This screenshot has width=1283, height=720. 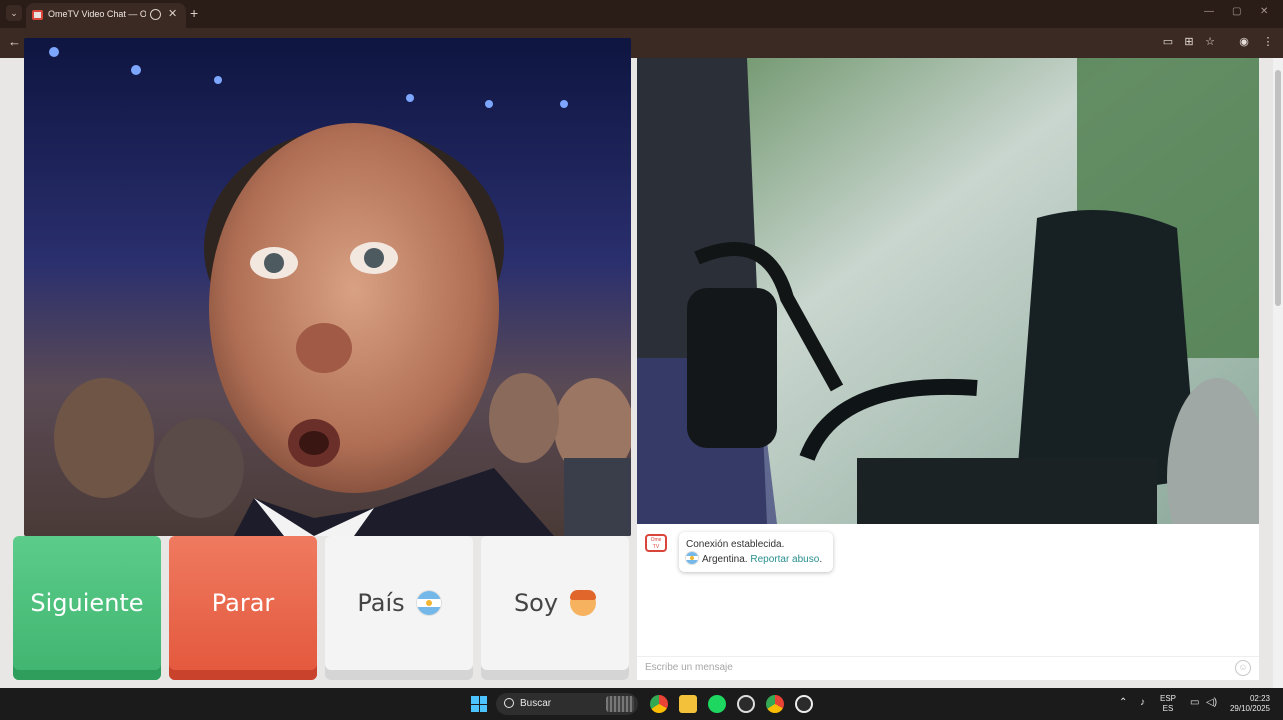 I want to click on browser-tab-ometv: OmeTV Video Chat — Ome ✕, so click(x=106, y=15).